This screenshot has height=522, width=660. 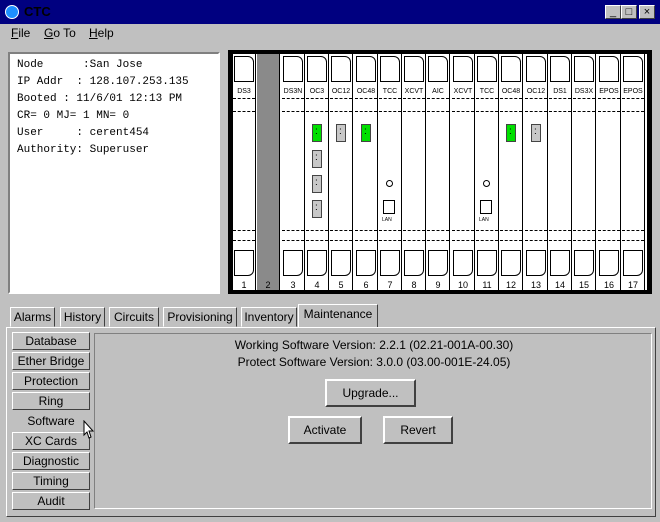 What do you see at coordinates (438, 91) in the screenshot?
I see `card-name: AIC` at bounding box center [438, 91].